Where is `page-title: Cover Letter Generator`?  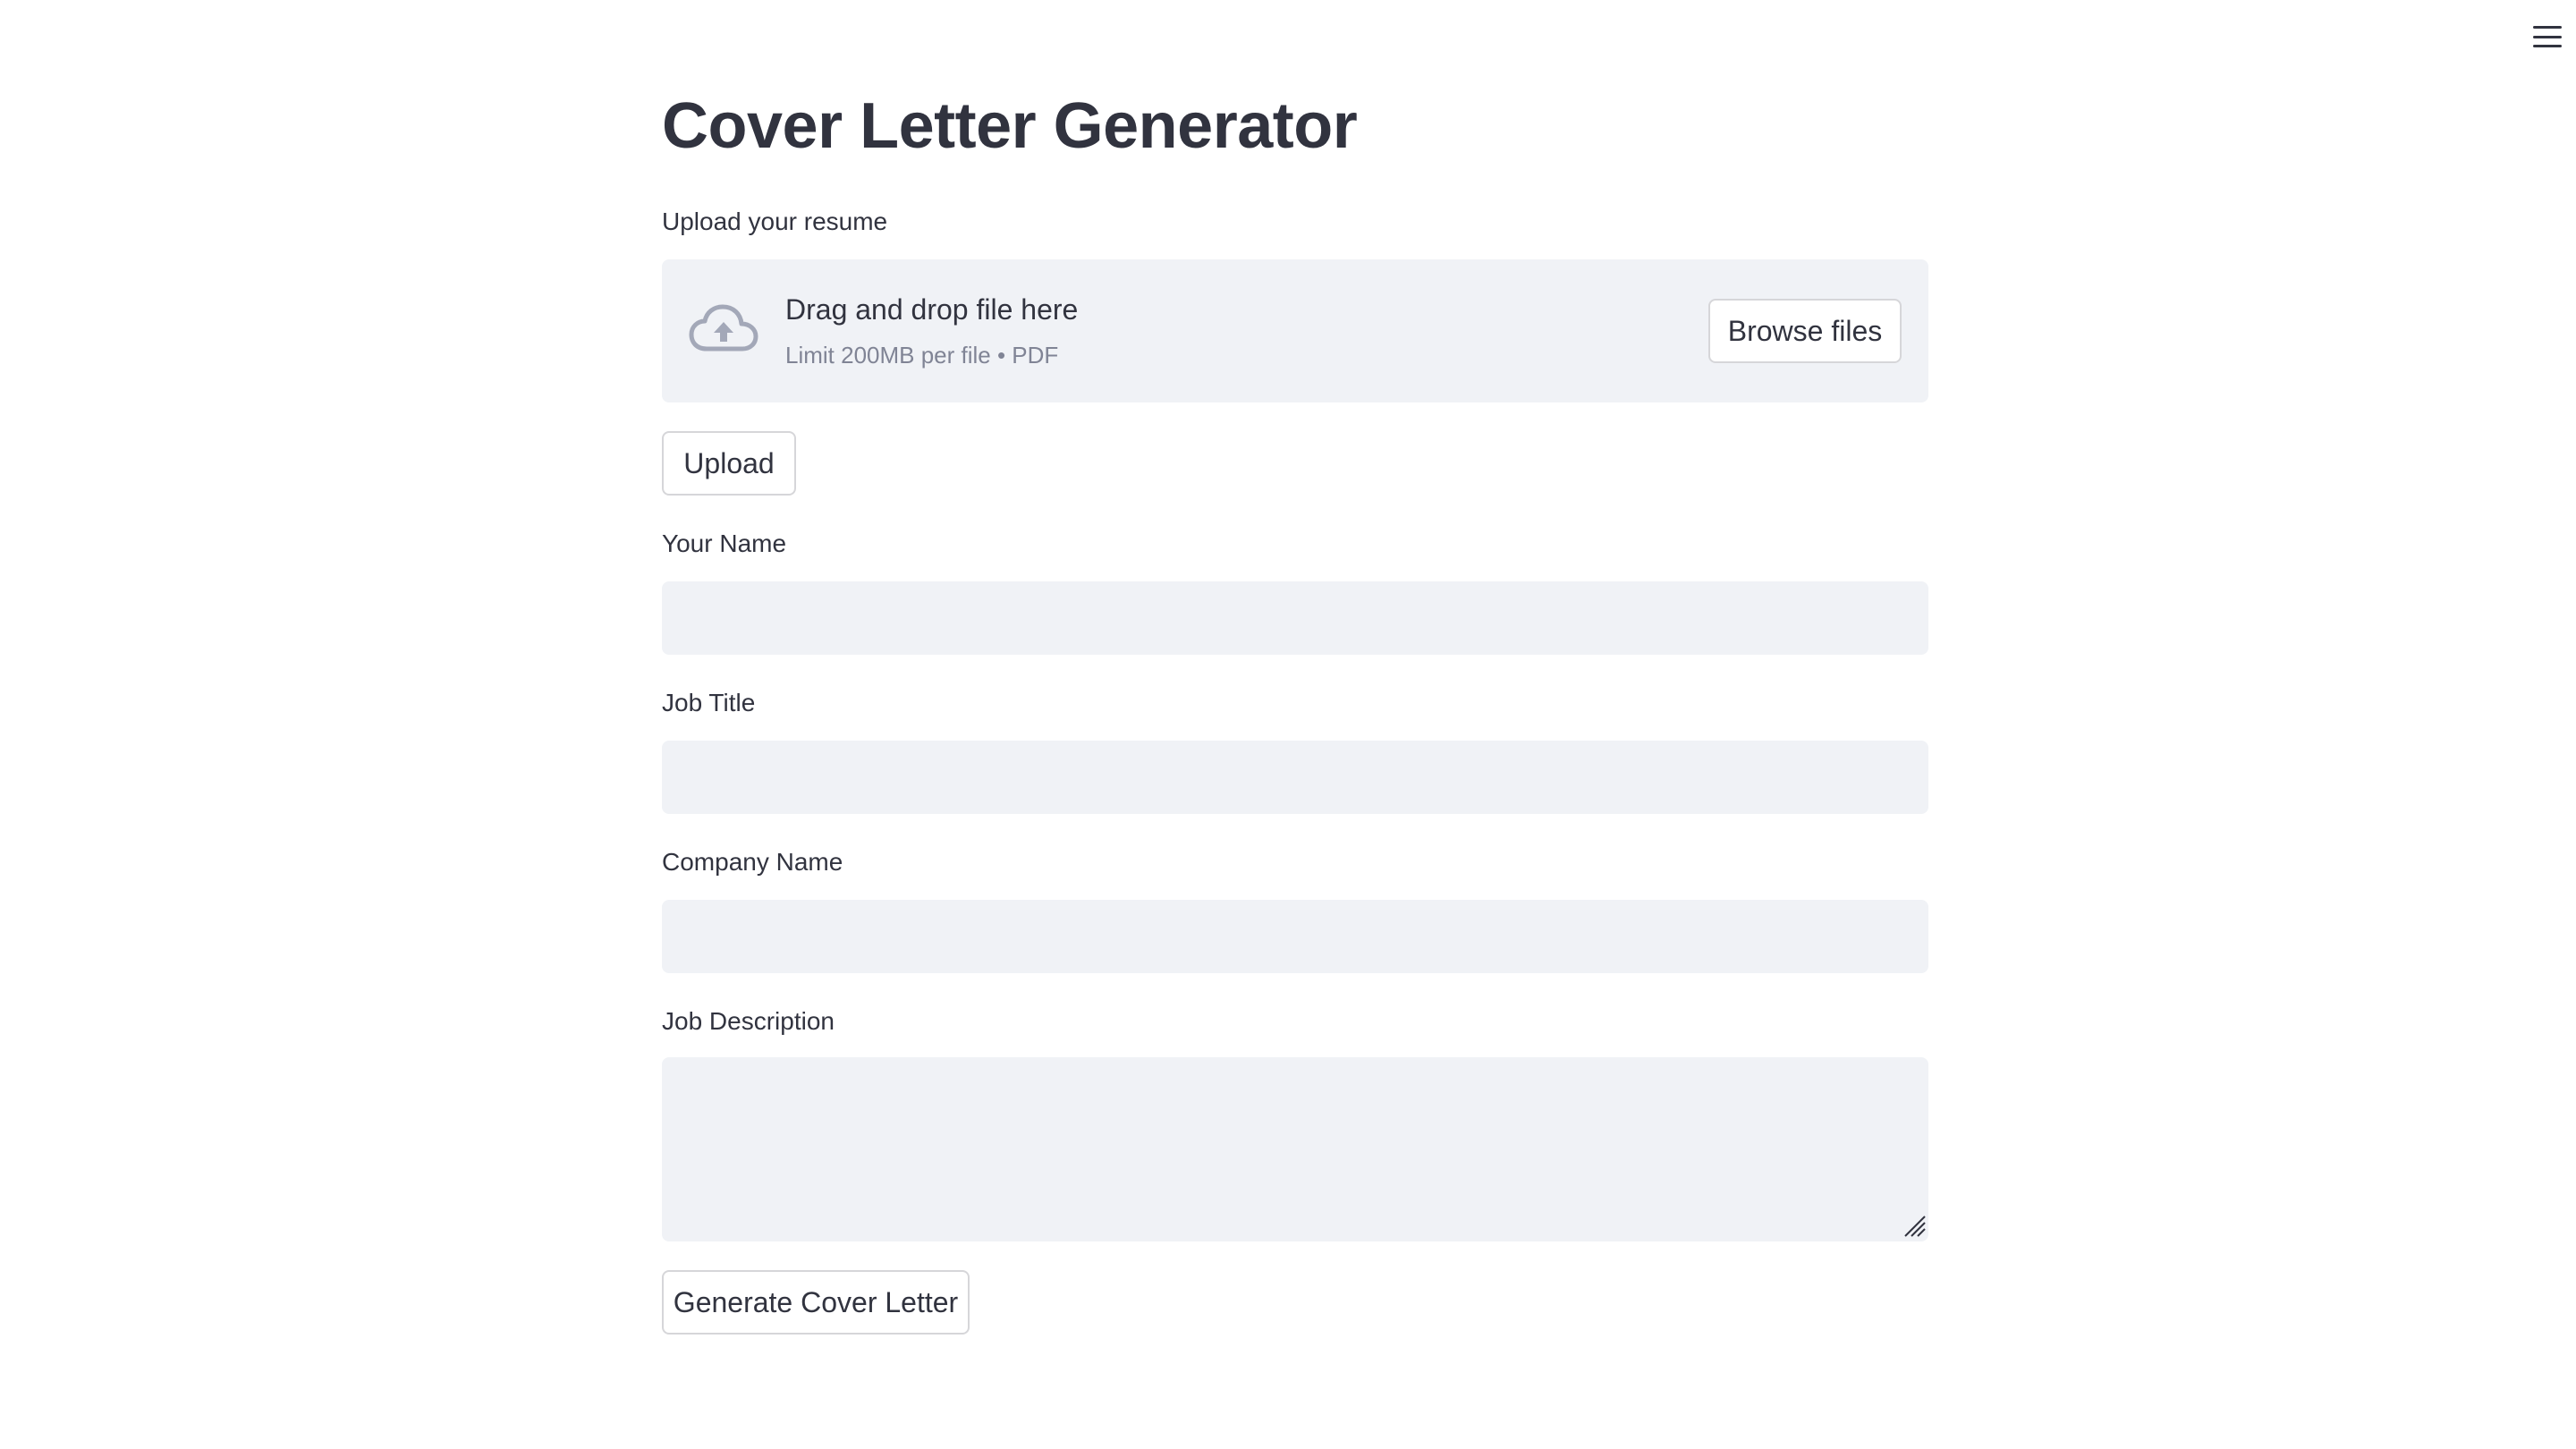
page-title: Cover Letter Generator is located at coordinates (1010, 126).